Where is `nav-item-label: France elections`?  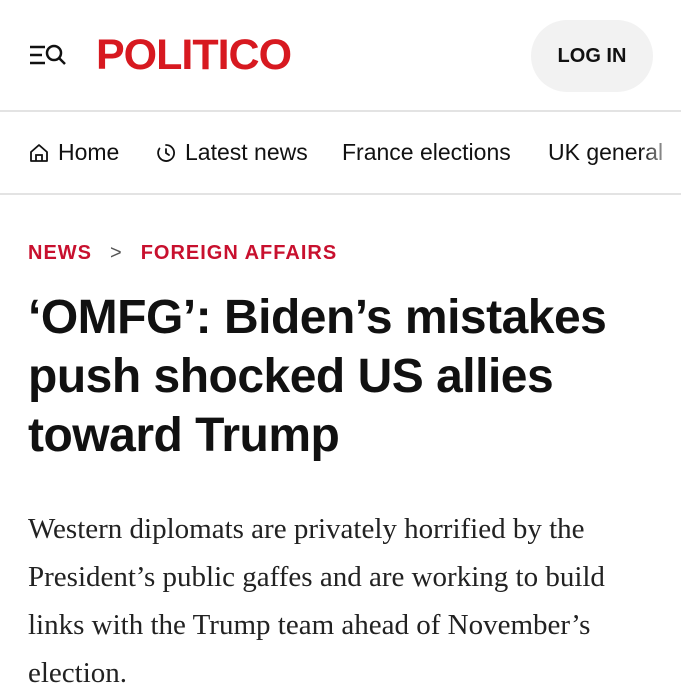 nav-item-label: France elections is located at coordinates (426, 152).